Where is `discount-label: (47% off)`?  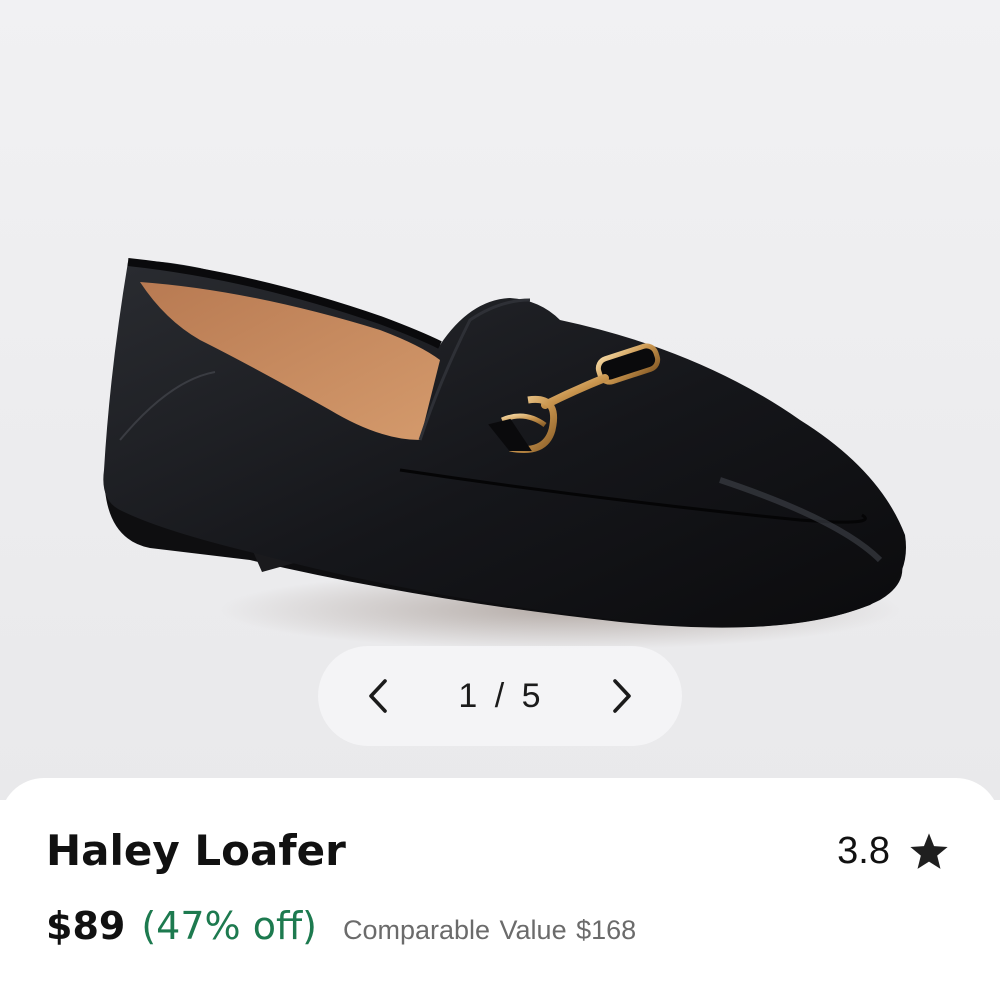 discount-label: (47% off) is located at coordinates (229, 926).